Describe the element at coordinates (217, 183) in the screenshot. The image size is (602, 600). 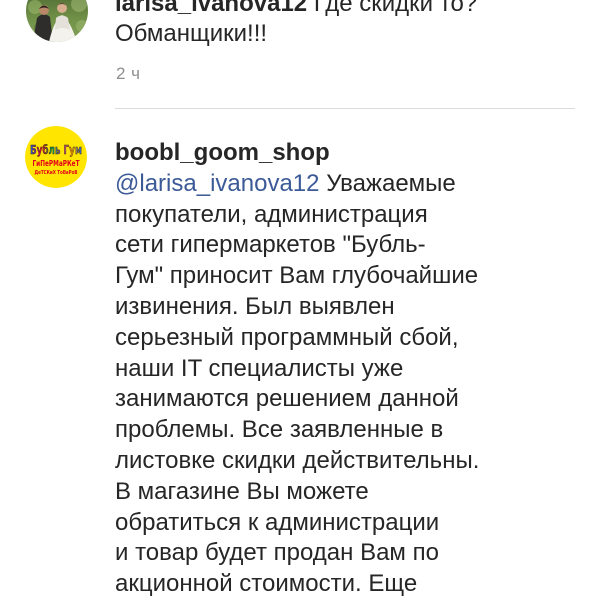
I see `mention-link: @larisa_ivanova12` at that location.